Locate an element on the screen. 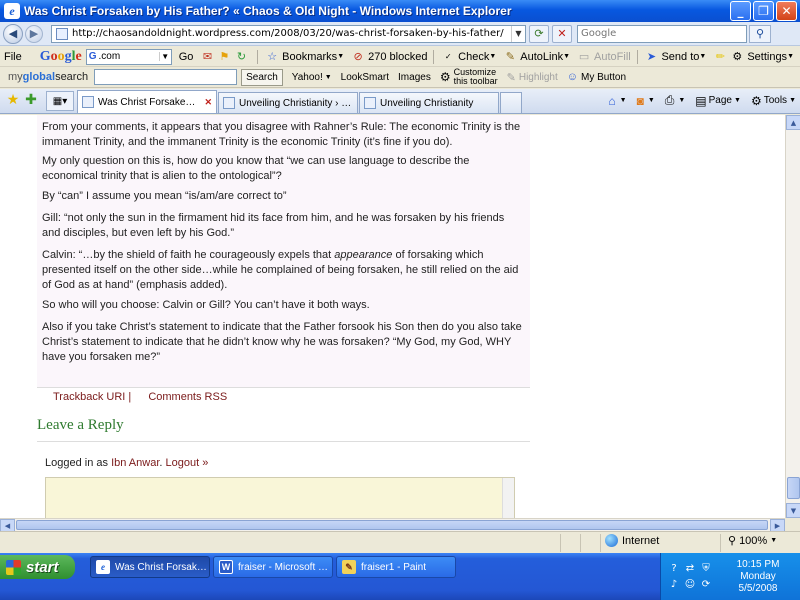 This screenshot has height=600, width=800. bookmarks-button: ☆ Bookmarks ▼ is located at coordinates (304, 57).